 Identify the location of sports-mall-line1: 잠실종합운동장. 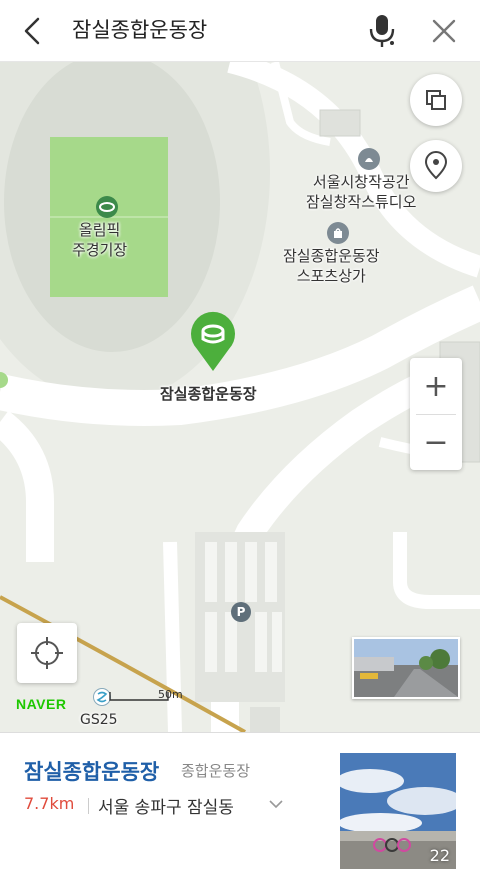
(331, 256).